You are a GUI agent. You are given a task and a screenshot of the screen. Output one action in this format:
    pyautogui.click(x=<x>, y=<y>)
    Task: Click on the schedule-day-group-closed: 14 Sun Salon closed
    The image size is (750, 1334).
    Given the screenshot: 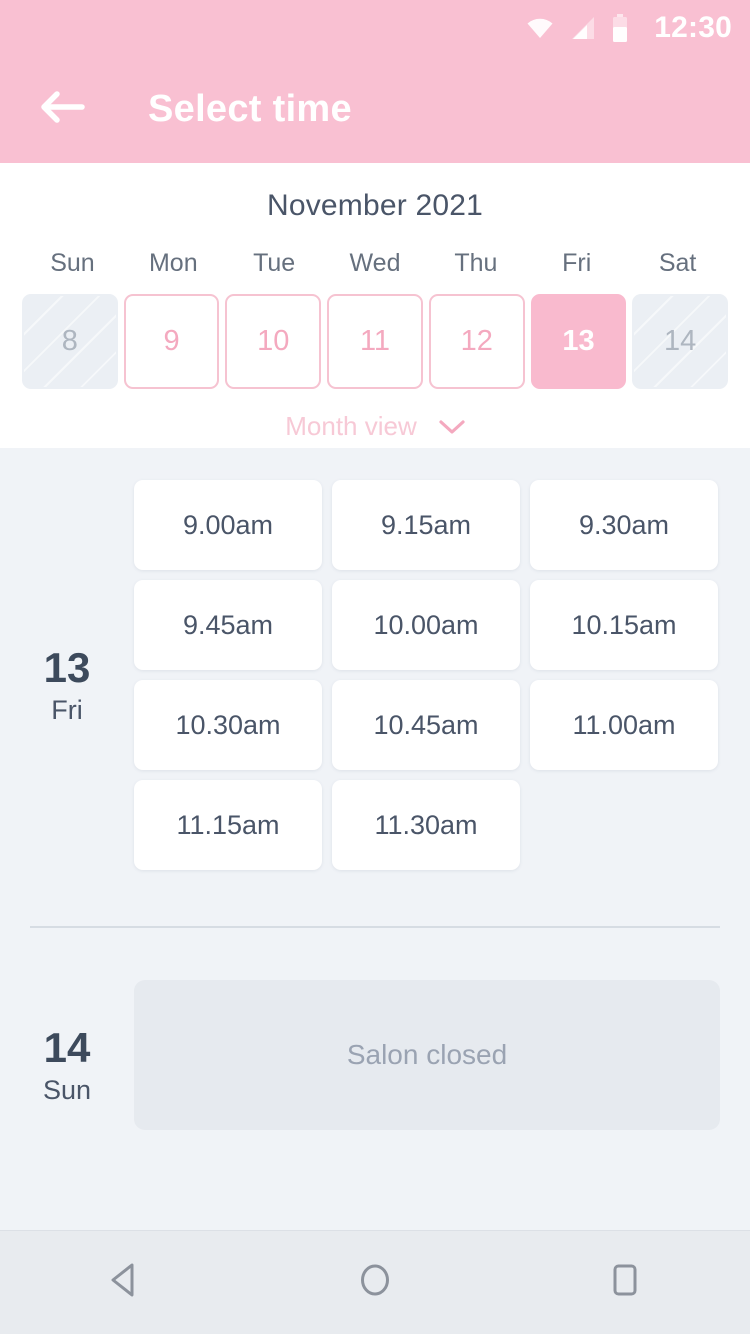 What is the action you would take?
    pyautogui.click(x=375, y=1055)
    